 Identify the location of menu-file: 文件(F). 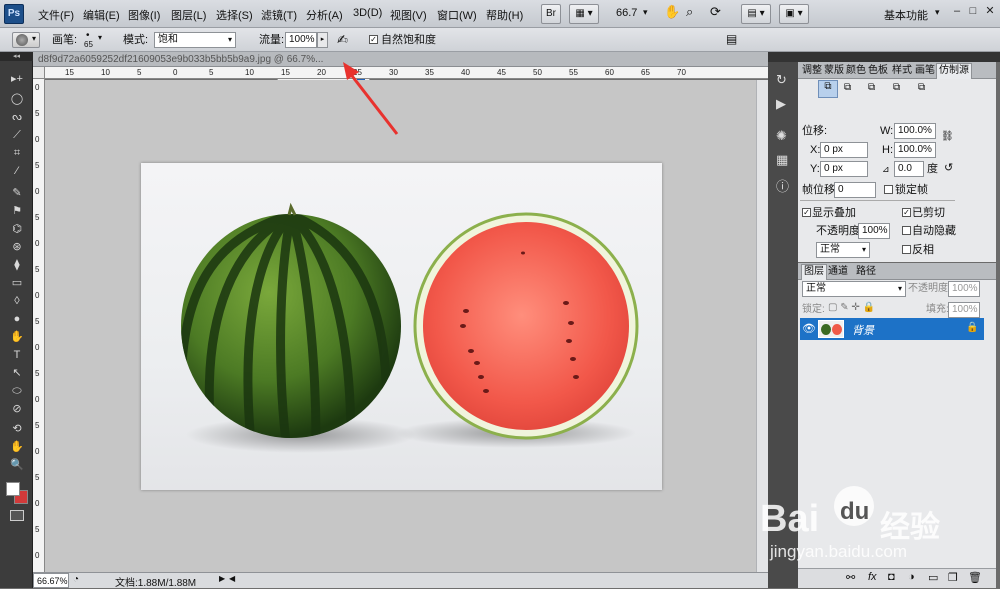
(56, 15).